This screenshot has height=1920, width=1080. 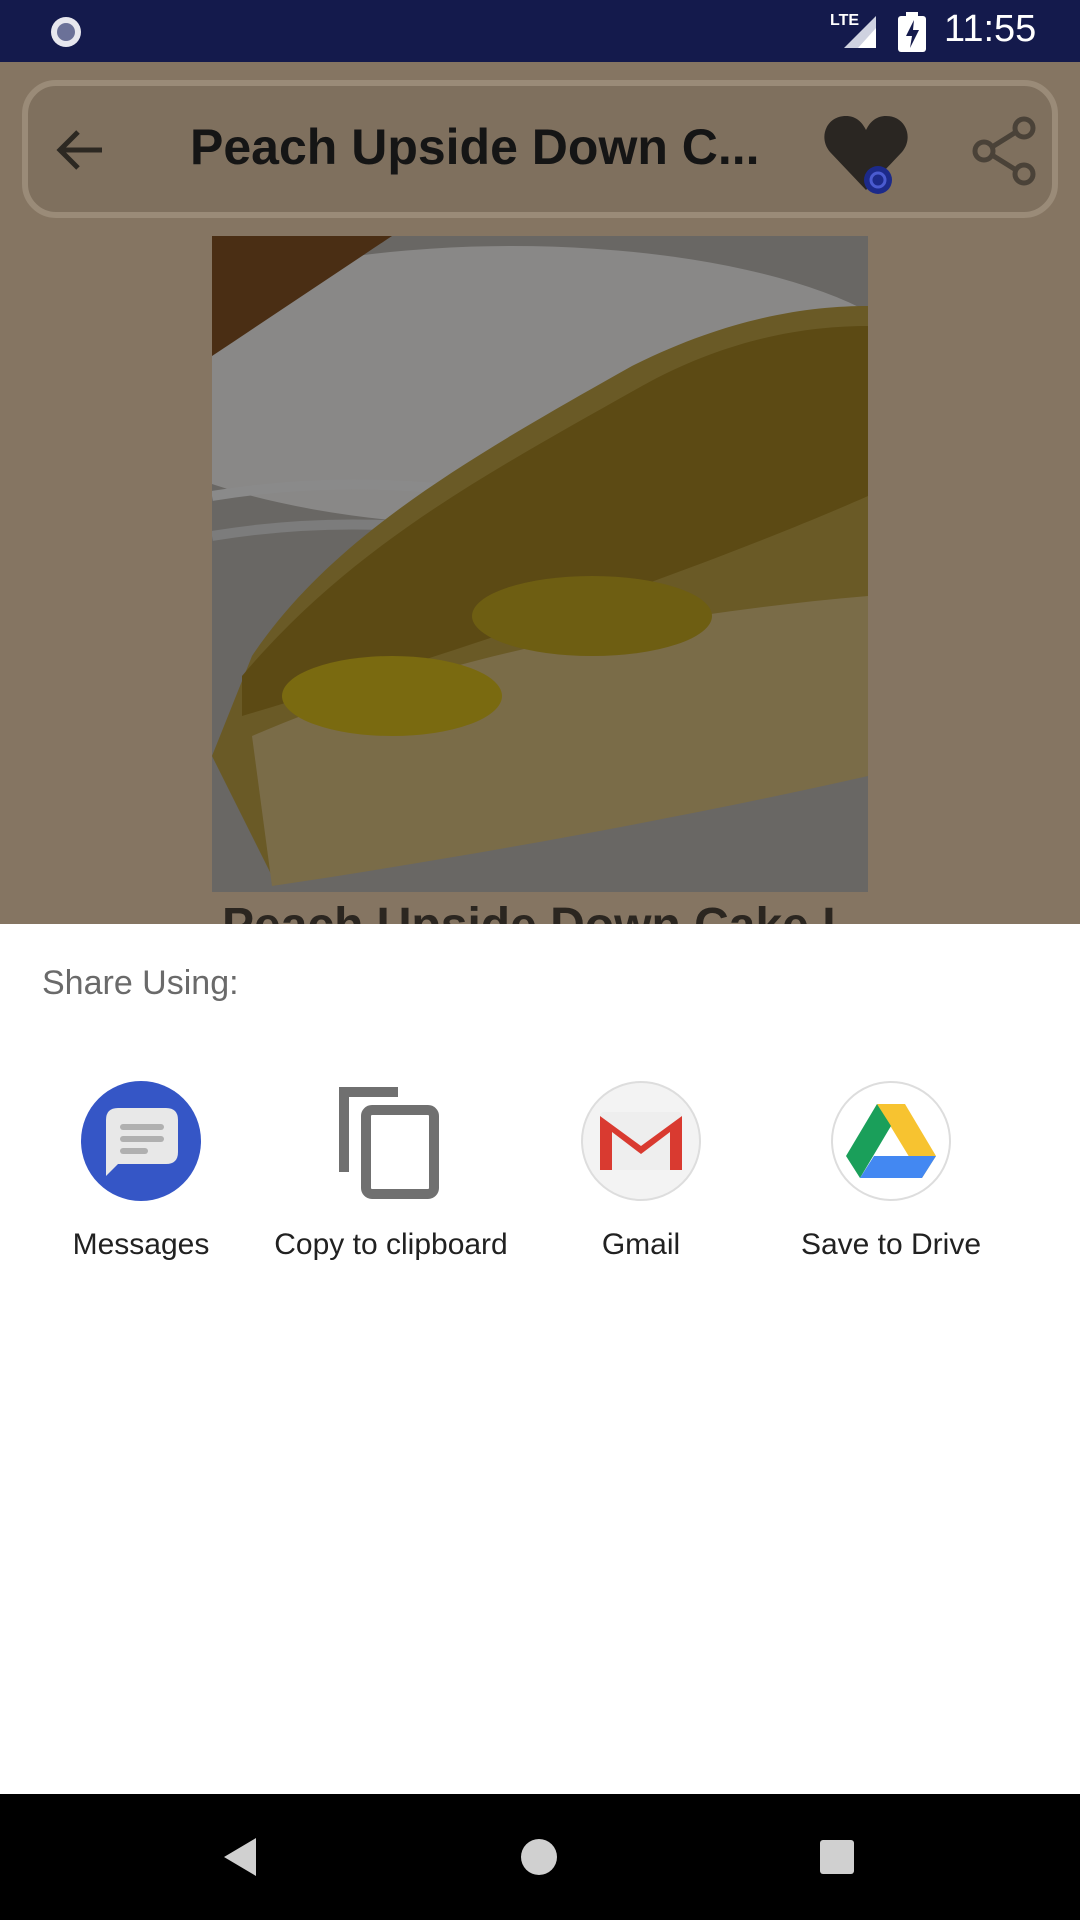 I want to click on battery-charging-icon, so click(x=912, y=32).